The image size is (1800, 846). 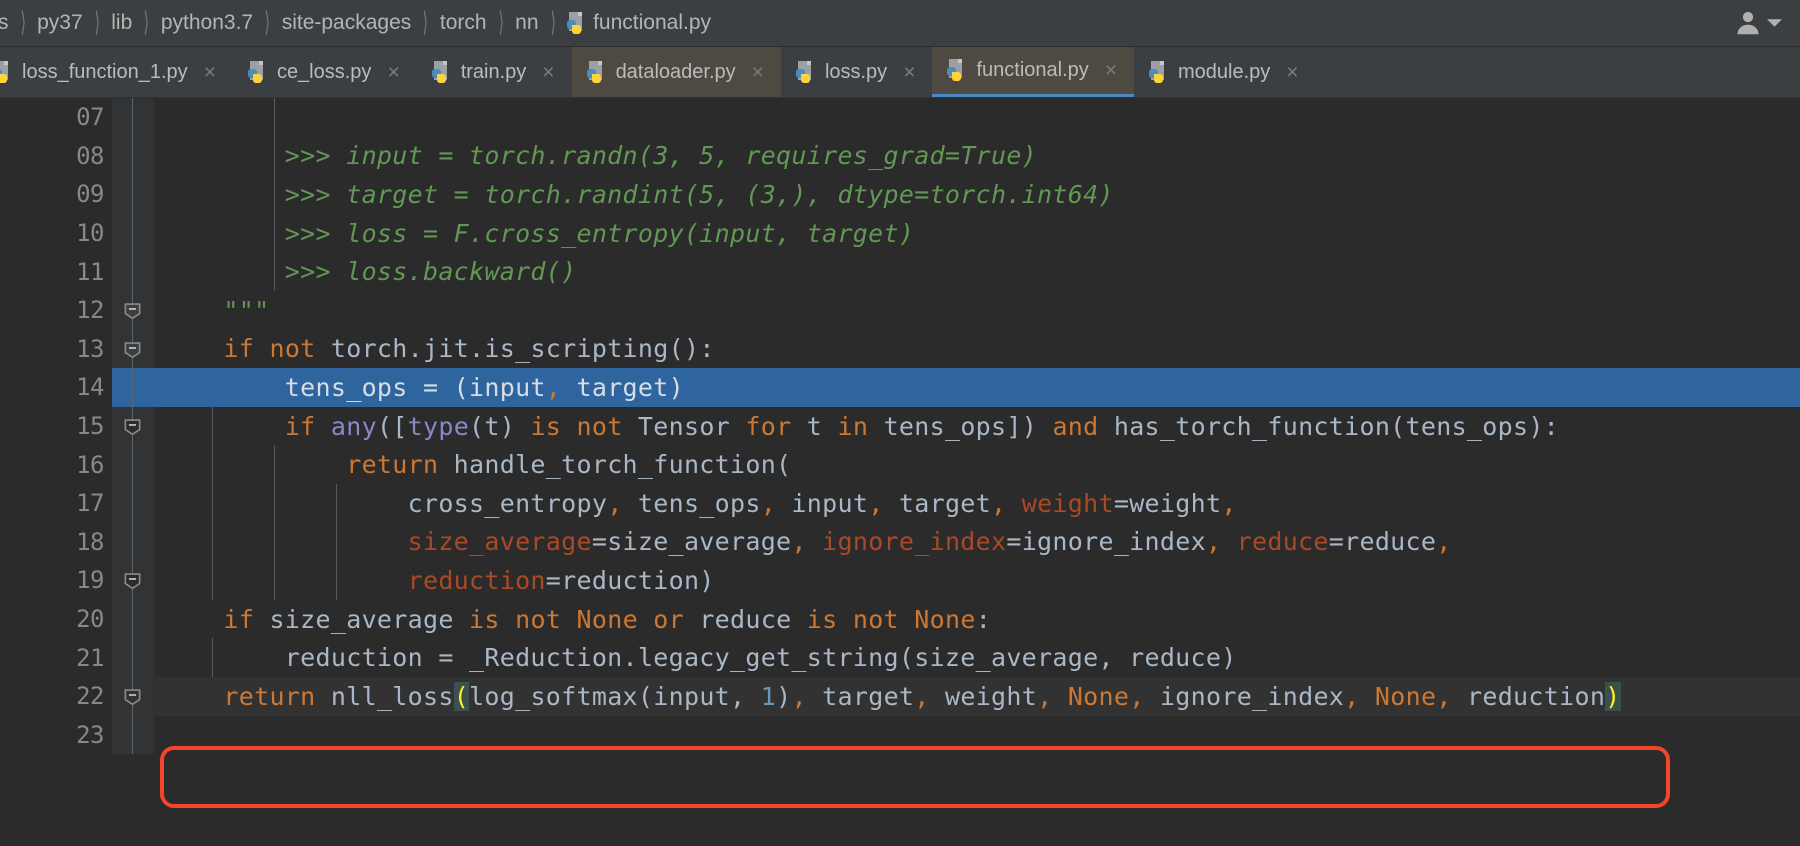 What do you see at coordinates (977, 580) in the screenshot?
I see `code-content: reduction =reduction)` at bounding box center [977, 580].